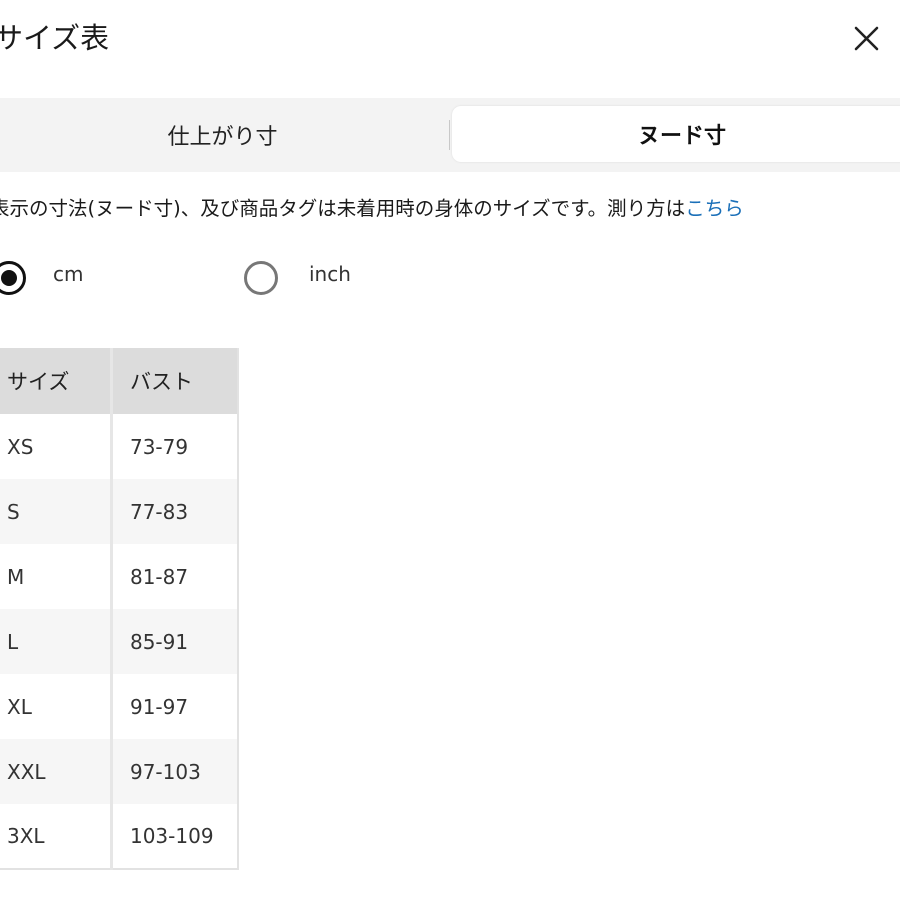 The image size is (900, 900). I want to click on bust-cell: 81-87, so click(174, 576).